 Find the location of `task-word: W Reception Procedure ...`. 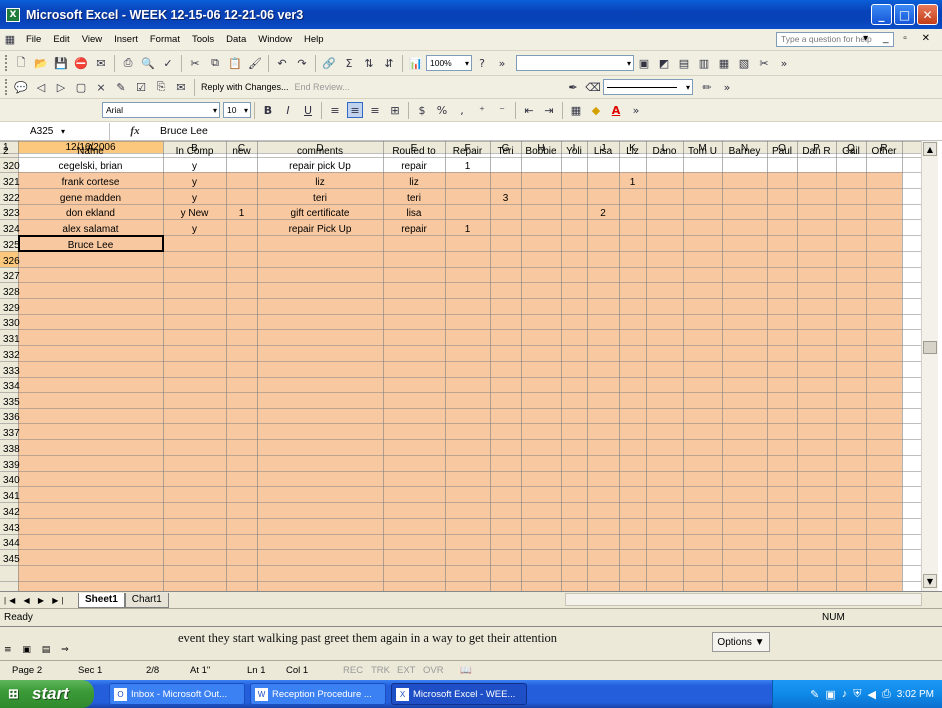

task-word: W Reception Procedure ... is located at coordinates (318, 694).